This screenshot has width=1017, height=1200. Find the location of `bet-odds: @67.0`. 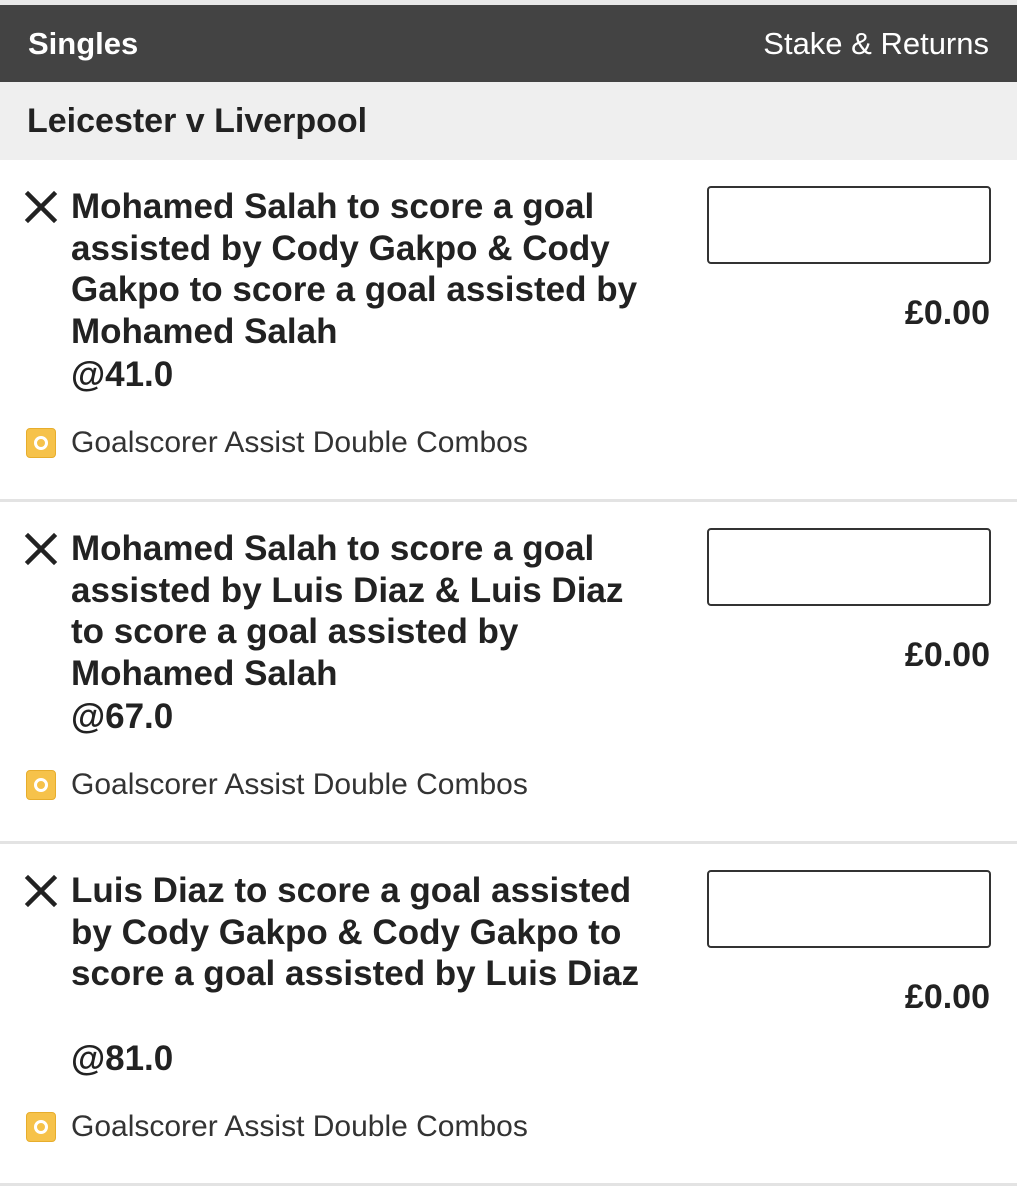

bet-odds: @67.0 is located at coordinates (122, 716).